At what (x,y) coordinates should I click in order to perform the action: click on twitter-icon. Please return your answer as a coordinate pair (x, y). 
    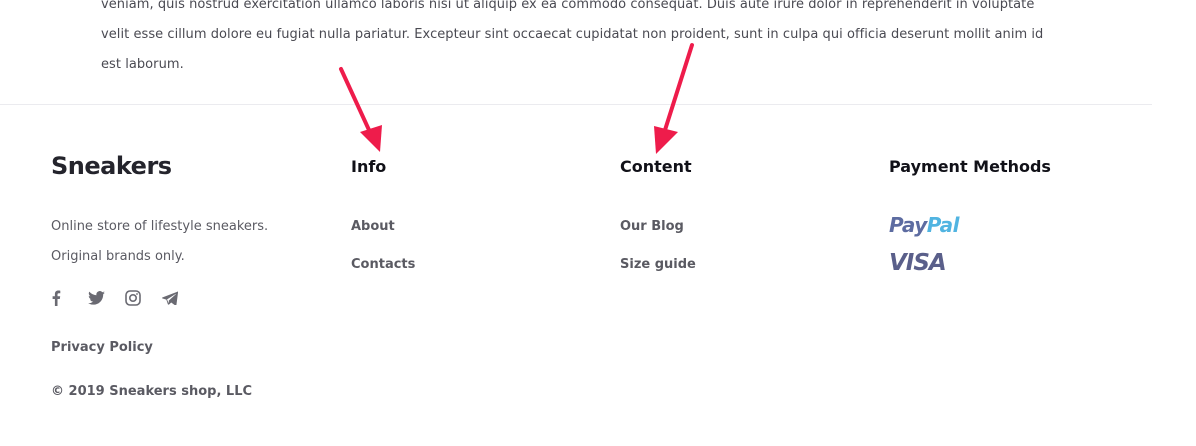
    Looking at the image, I should click on (106, 298).